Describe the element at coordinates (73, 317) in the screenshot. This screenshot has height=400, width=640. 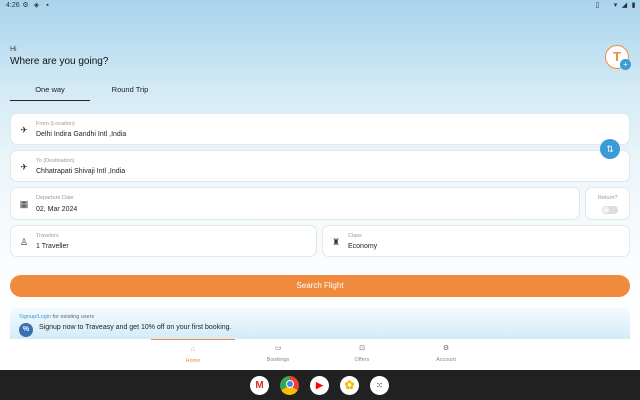
I see `promo-login-suffix: for existing users` at that location.